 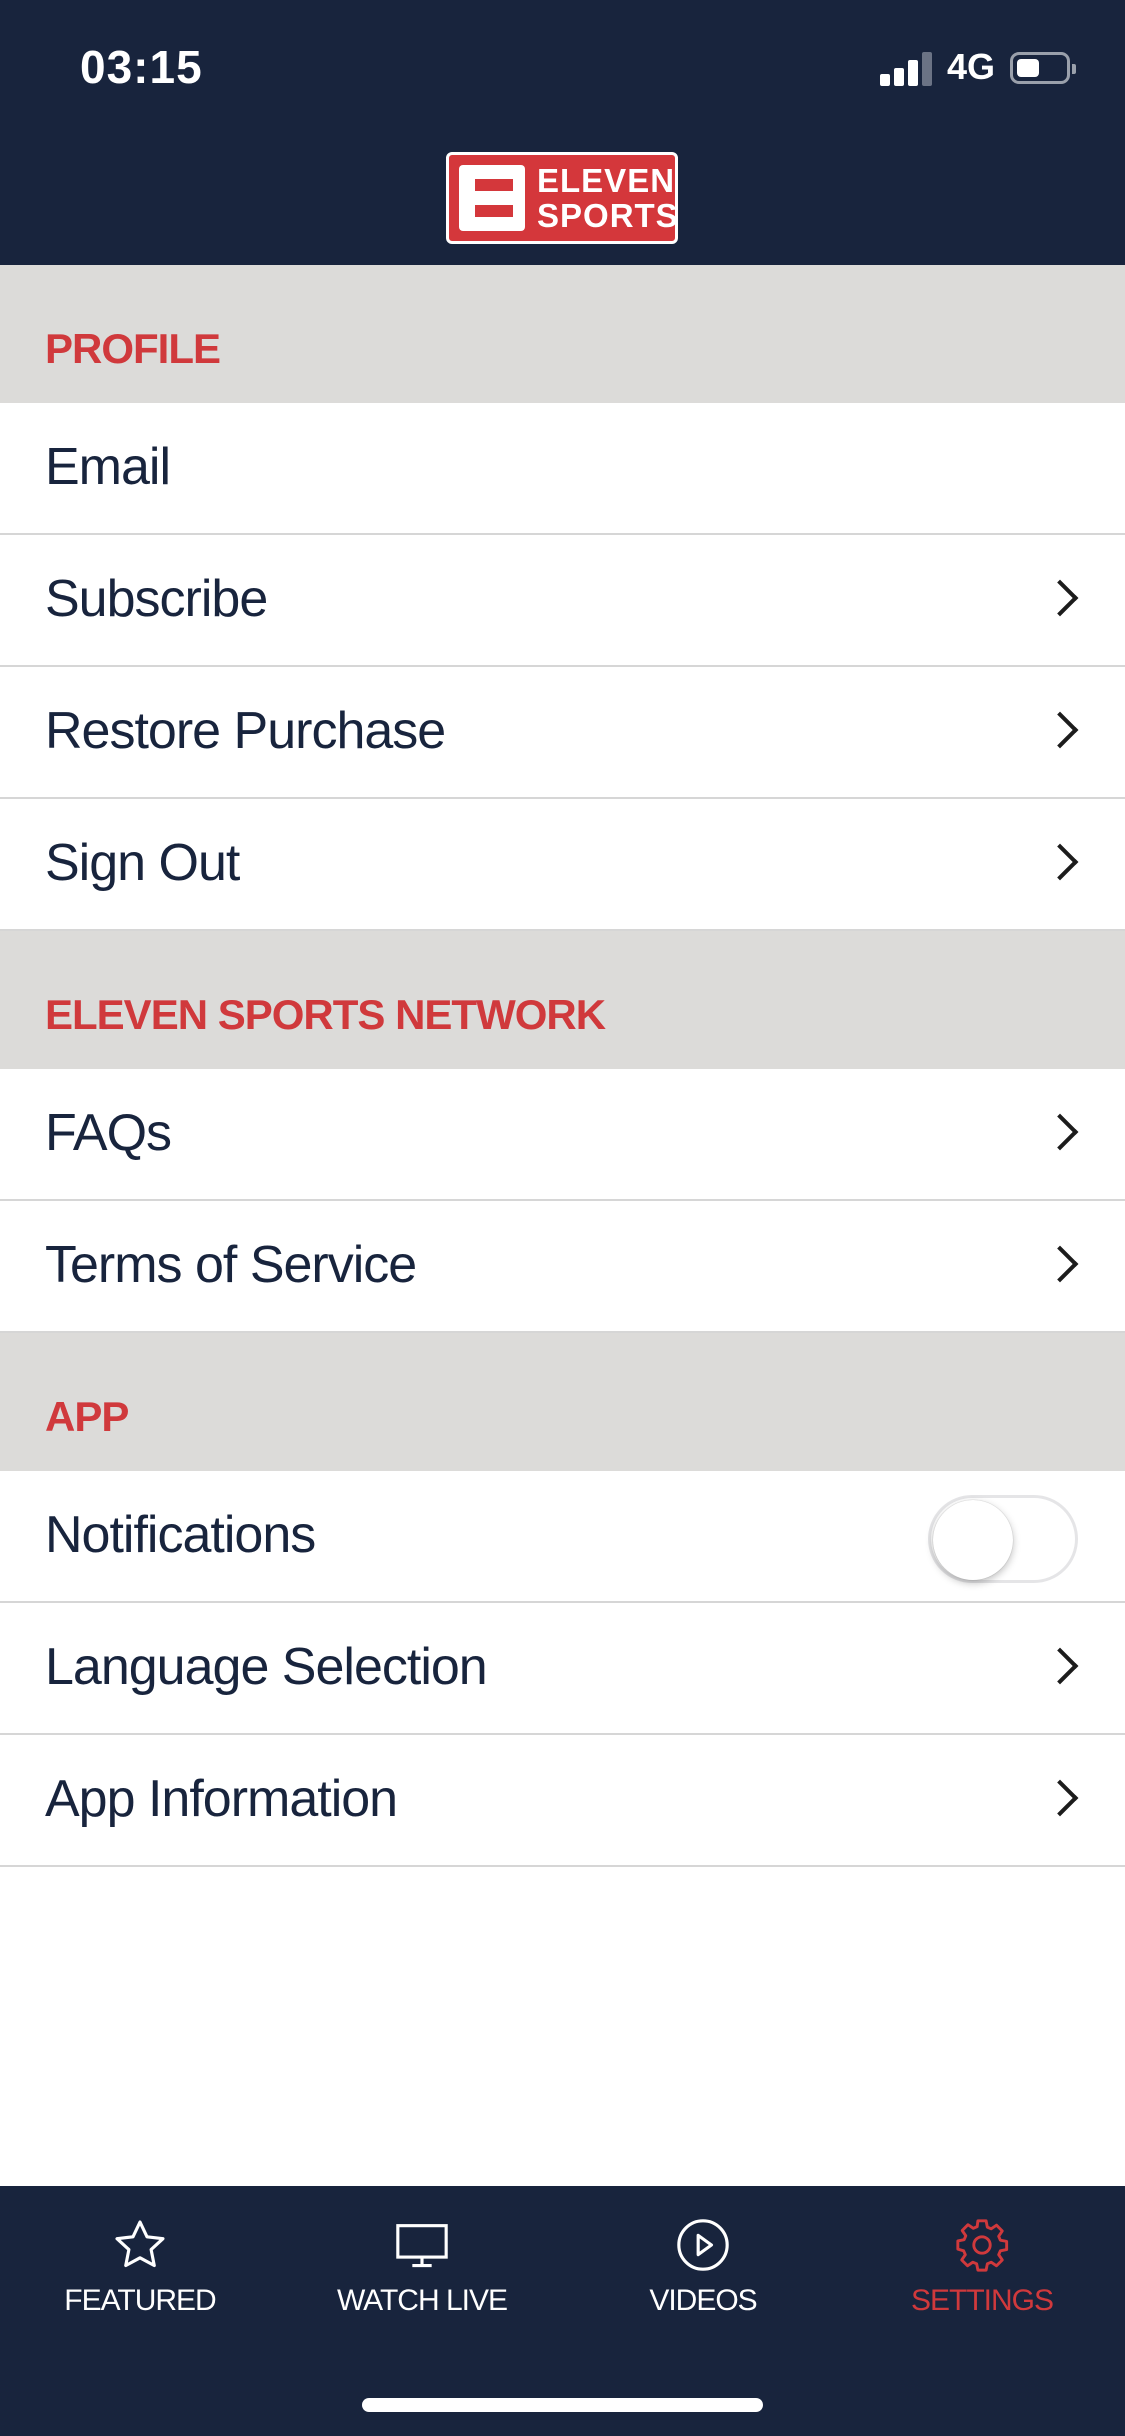 I want to click on section-header-network: ELEVEN SPORTS NETWORK, so click(x=562, y=1000).